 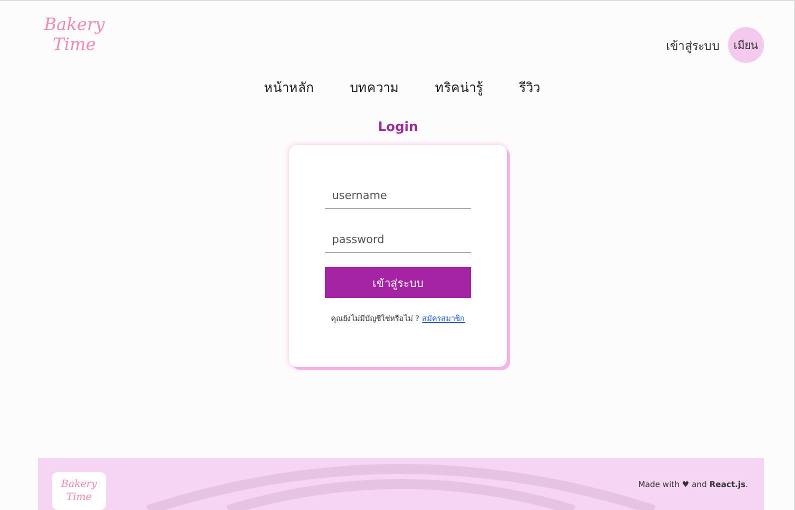 What do you see at coordinates (398, 282) in the screenshot?
I see `login-button: เข้าสู่ระบบ` at bounding box center [398, 282].